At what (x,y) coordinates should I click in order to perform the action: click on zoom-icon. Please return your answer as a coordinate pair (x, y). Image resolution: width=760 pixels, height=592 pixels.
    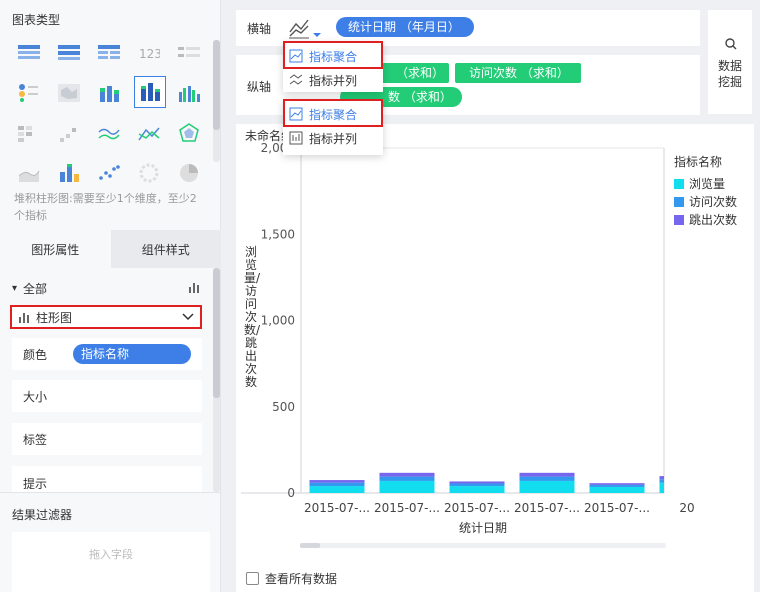
    Looking at the image, I should click on (731, 45).